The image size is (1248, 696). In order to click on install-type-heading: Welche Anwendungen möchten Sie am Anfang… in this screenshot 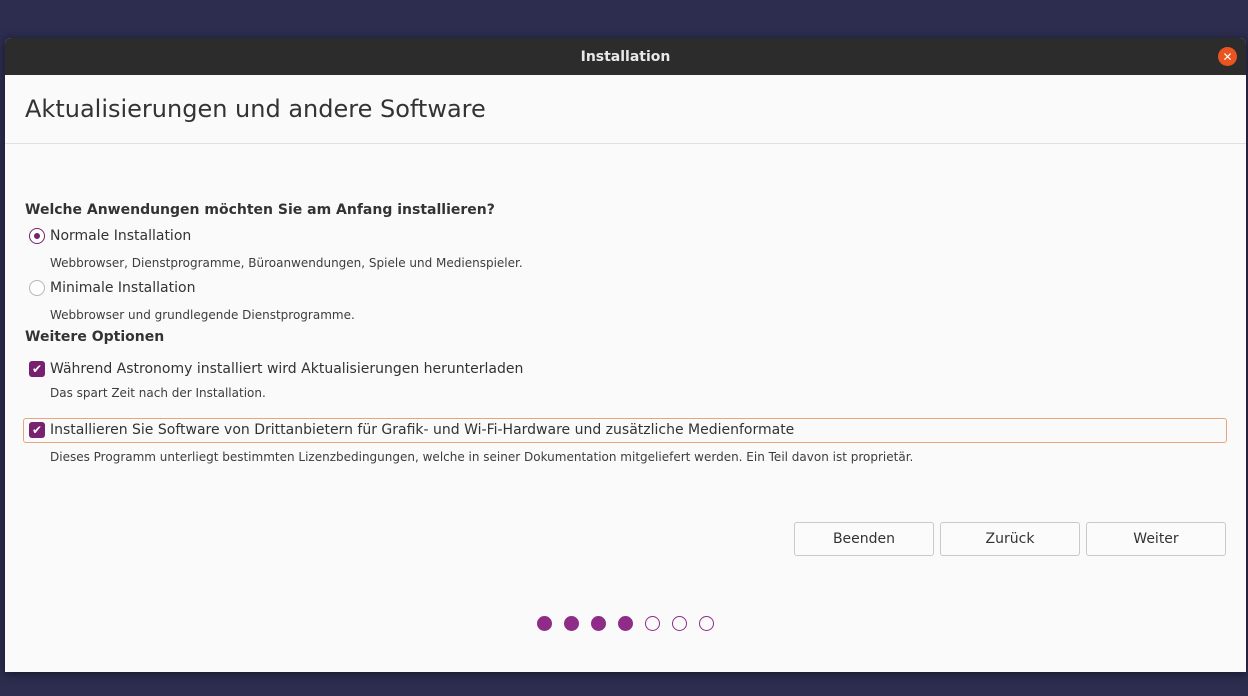, I will do `click(260, 210)`.